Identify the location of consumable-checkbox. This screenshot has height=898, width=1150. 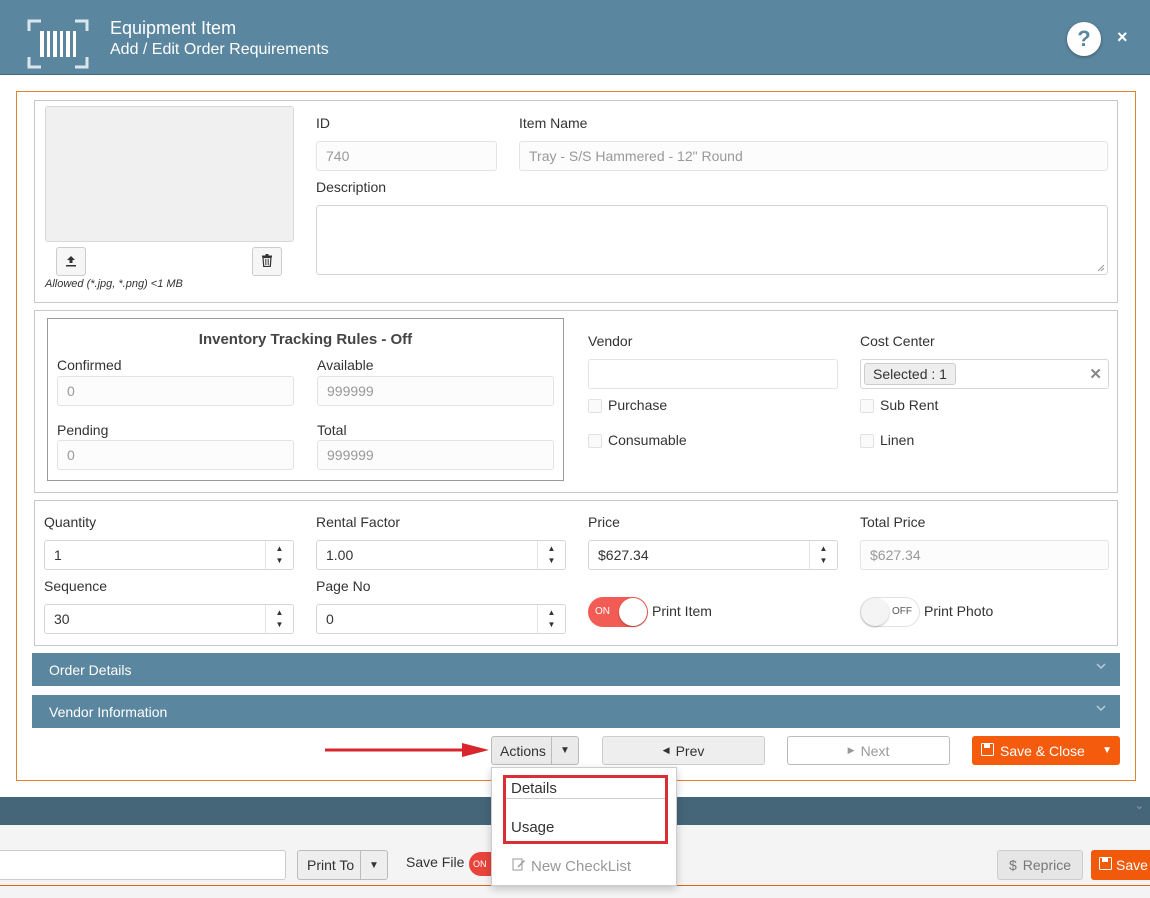
(595, 441).